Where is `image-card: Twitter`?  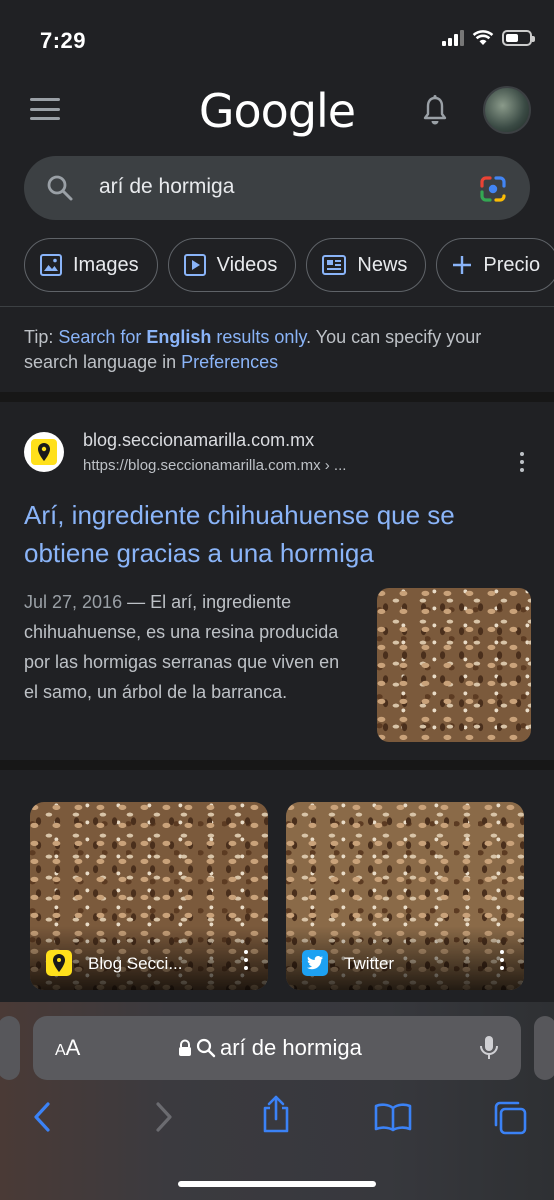
image-card: Twitter is located at coordinates (405, 896).